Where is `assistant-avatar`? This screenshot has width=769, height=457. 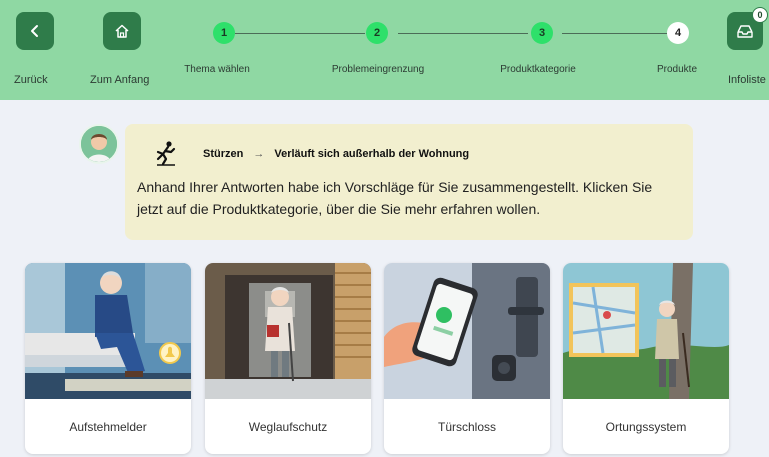
assistant-avatar is located at coordinates (99, 144).